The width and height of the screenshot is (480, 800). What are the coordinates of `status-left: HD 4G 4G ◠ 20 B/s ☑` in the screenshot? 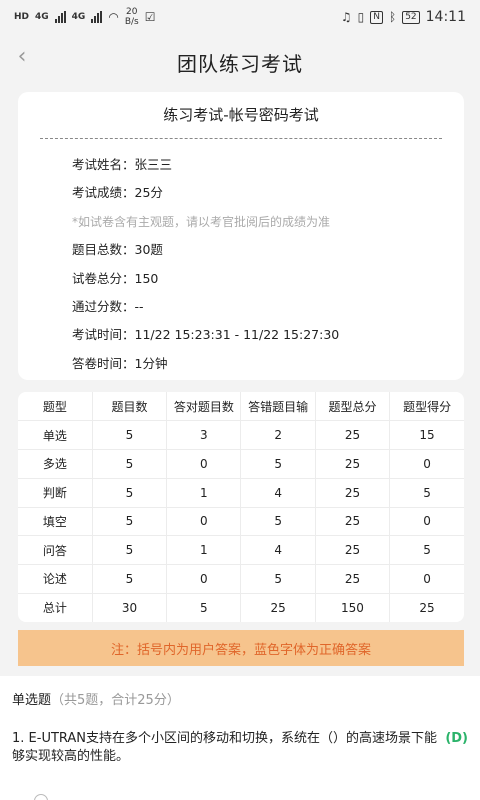 It's located at (84, 17).